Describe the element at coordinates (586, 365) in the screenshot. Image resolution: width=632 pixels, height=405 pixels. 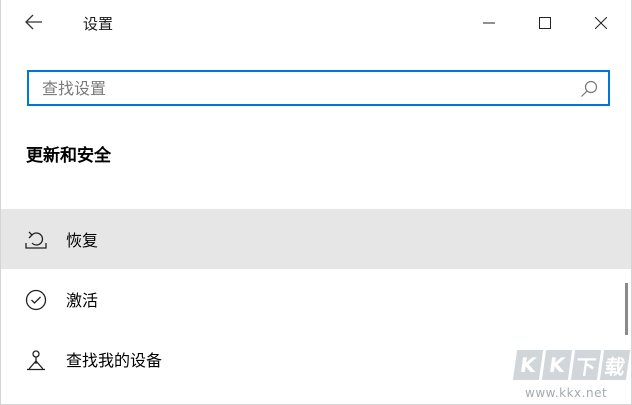
I see `watermark-tile: 下` at that location.